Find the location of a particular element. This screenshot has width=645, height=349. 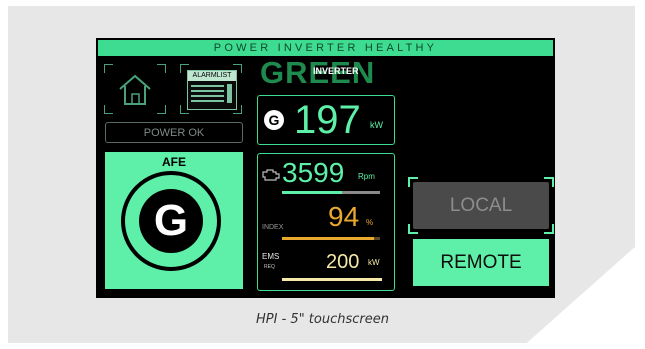

afe-panel: AFE G is located at coordinates (174, 220).